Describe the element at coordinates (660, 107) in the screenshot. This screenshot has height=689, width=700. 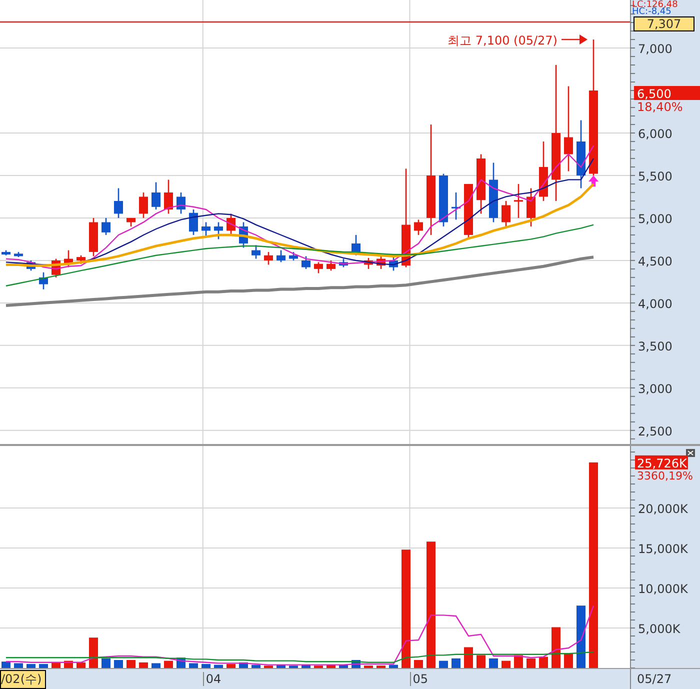
I see `change-percent: 18,40%` at that location.